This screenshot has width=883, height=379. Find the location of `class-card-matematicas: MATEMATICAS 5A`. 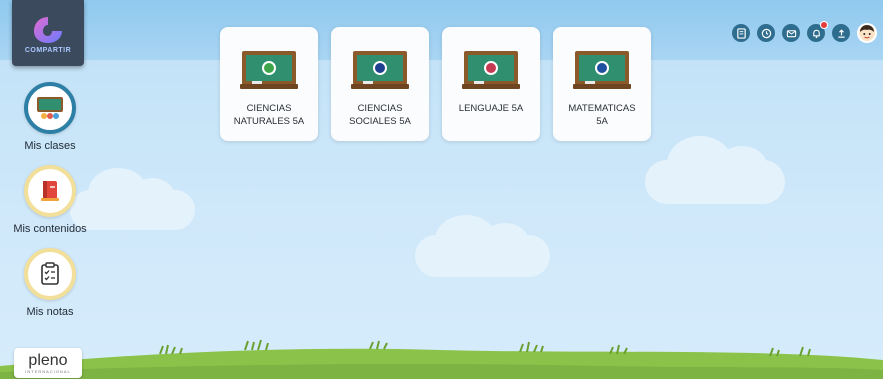

class-card-matematicas: MATEMATICAS 5A is located at coordinates (602, 84).